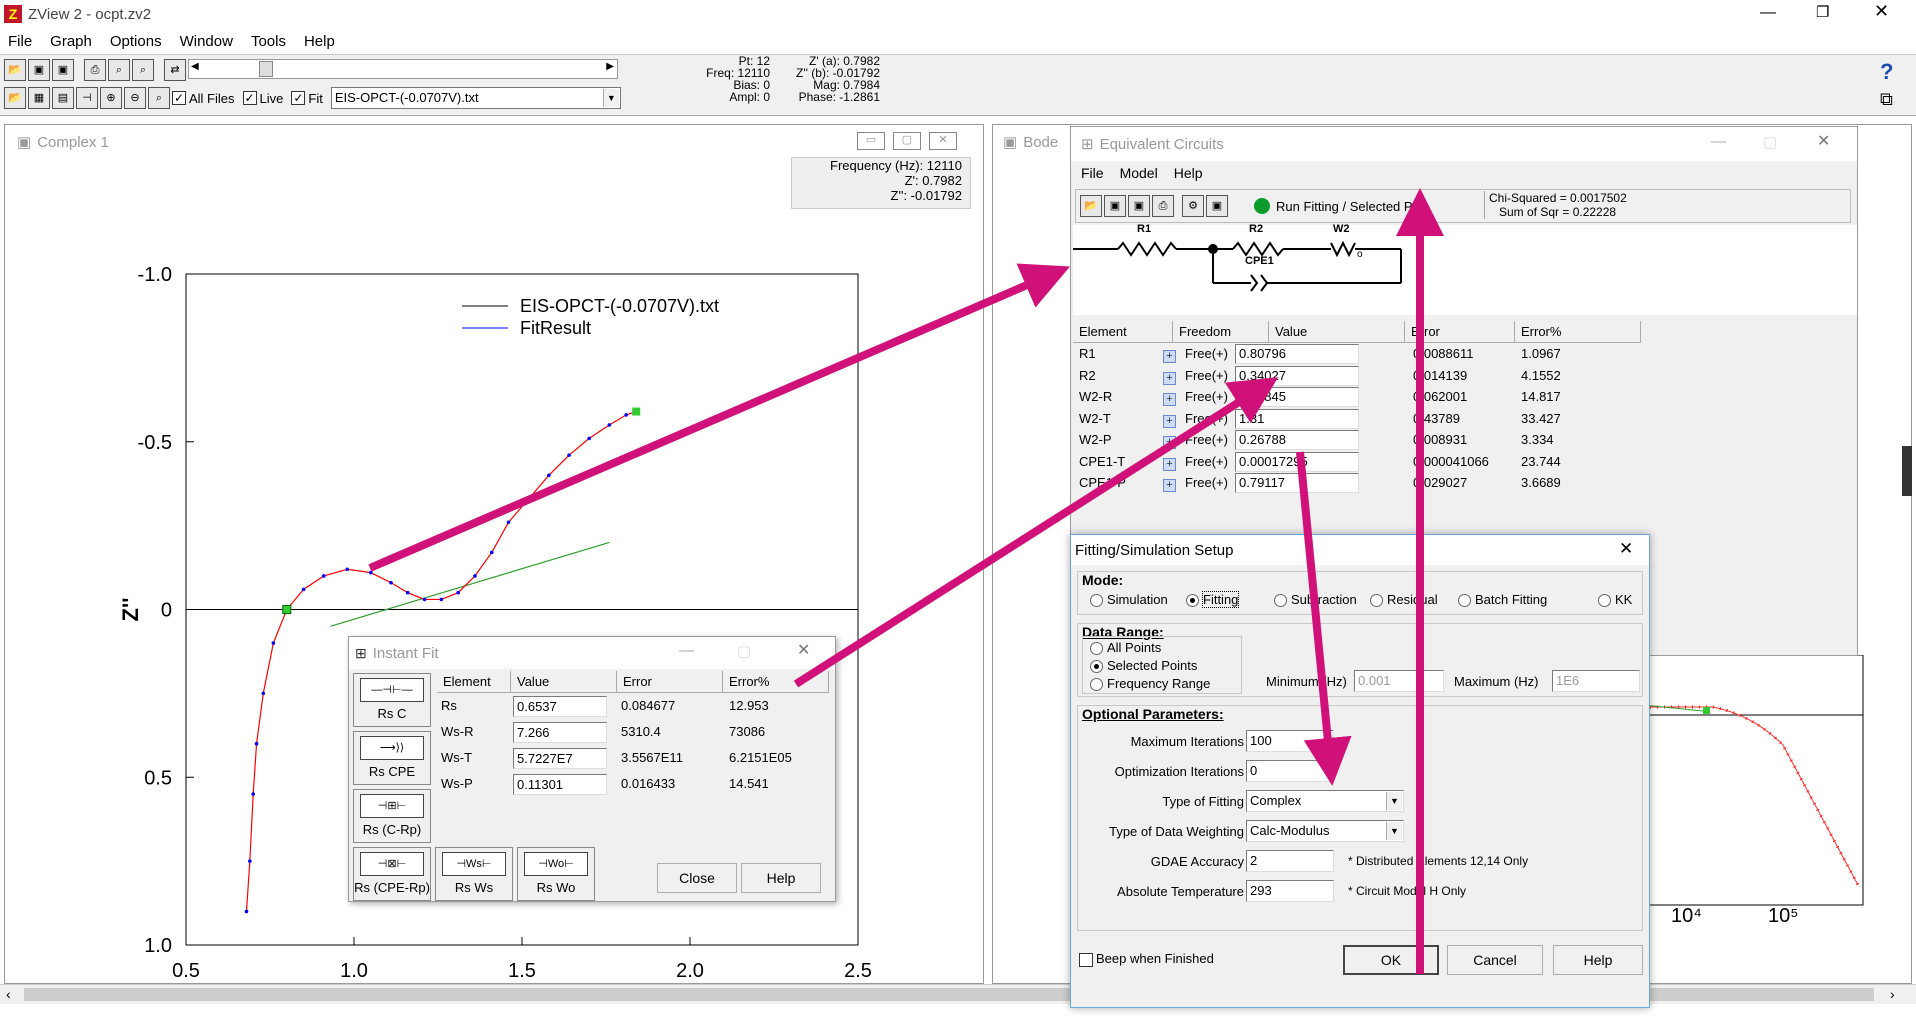 This screenshot has width=1916, height=1021. Describe the element at coordinates (1495, 960) in the screenshot. I see `cancel-button: Cancel` at that location.